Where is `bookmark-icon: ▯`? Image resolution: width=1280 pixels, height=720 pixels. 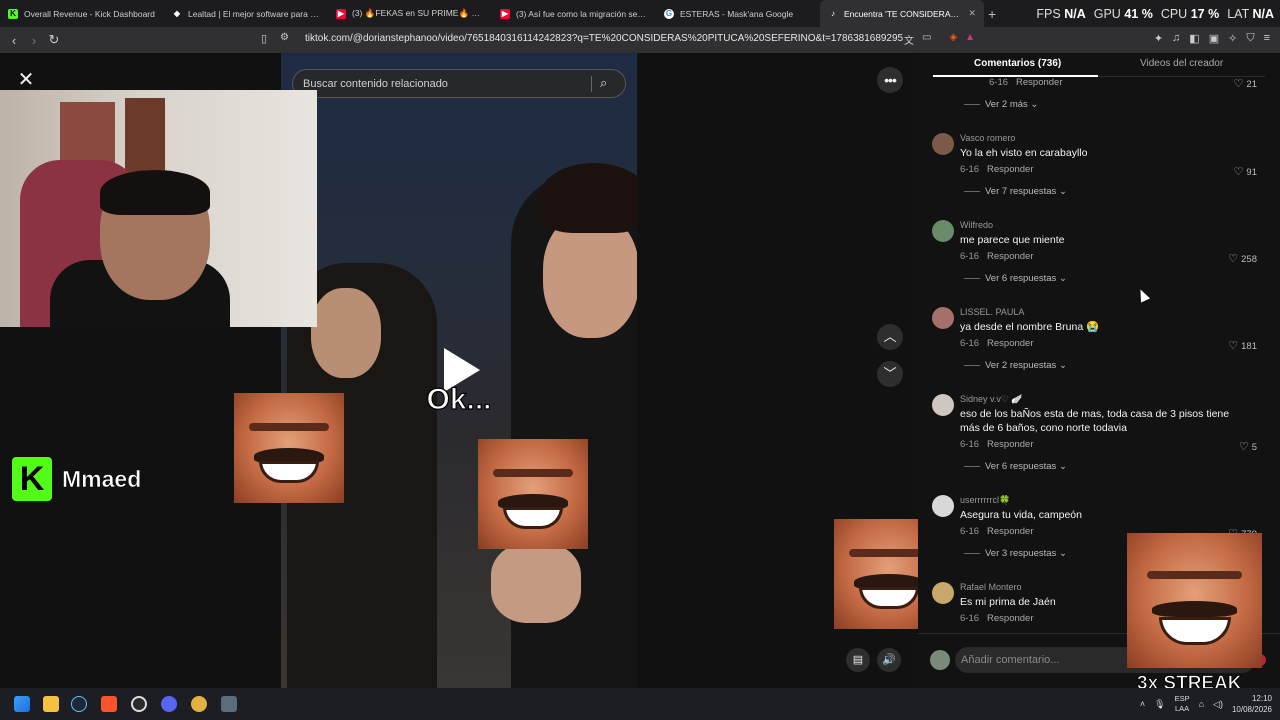
bookmark-icon: ▯ is located at coordinates (264, 38).